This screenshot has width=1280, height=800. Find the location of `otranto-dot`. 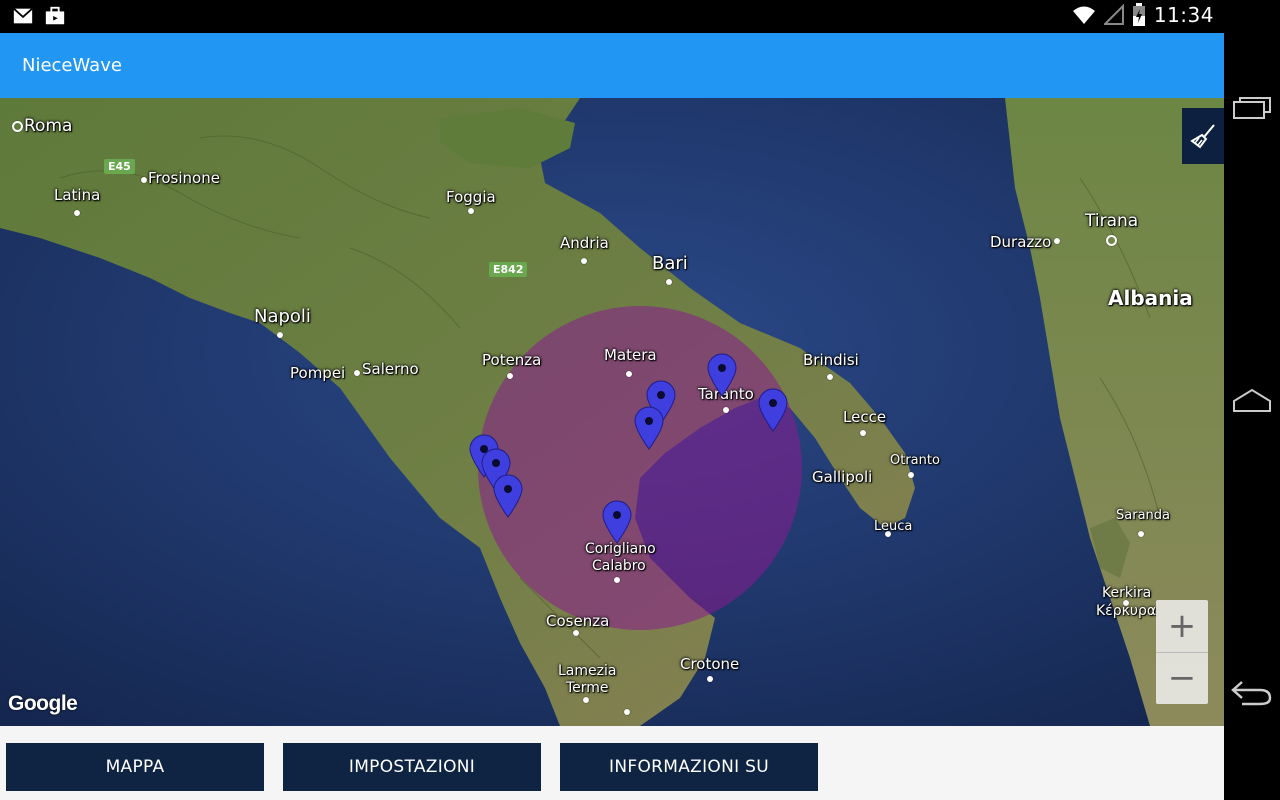

otranto-dot is located at coordinates (911, 475).